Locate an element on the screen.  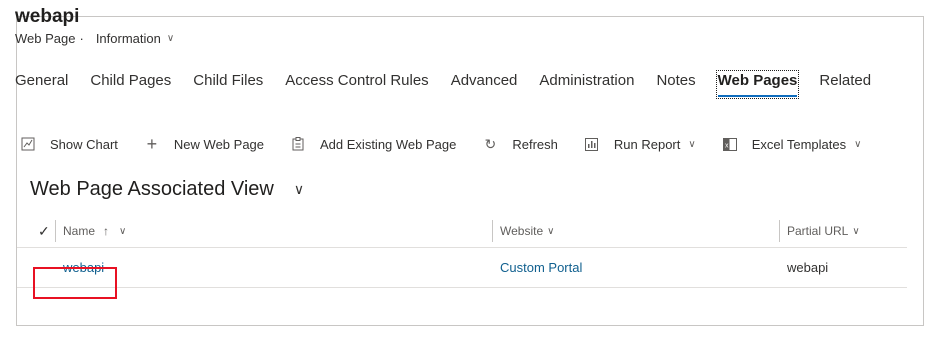
highlight-box is located at coordinates (75, 283).